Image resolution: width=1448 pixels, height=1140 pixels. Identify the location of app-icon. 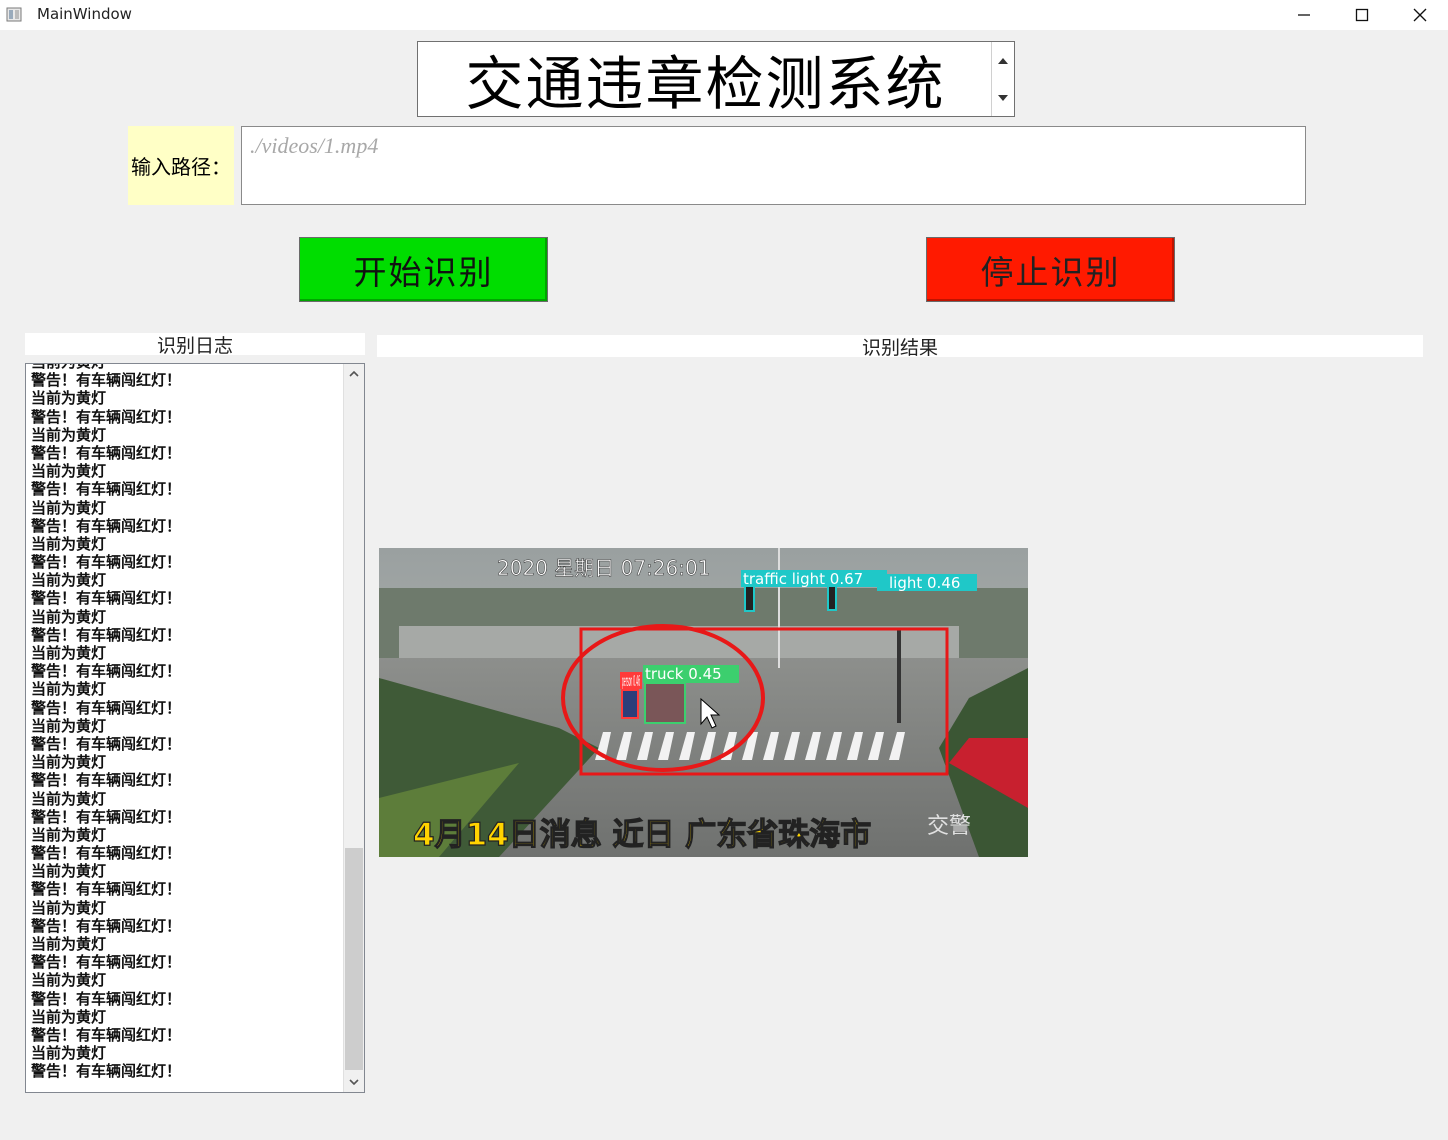
(14, 14).